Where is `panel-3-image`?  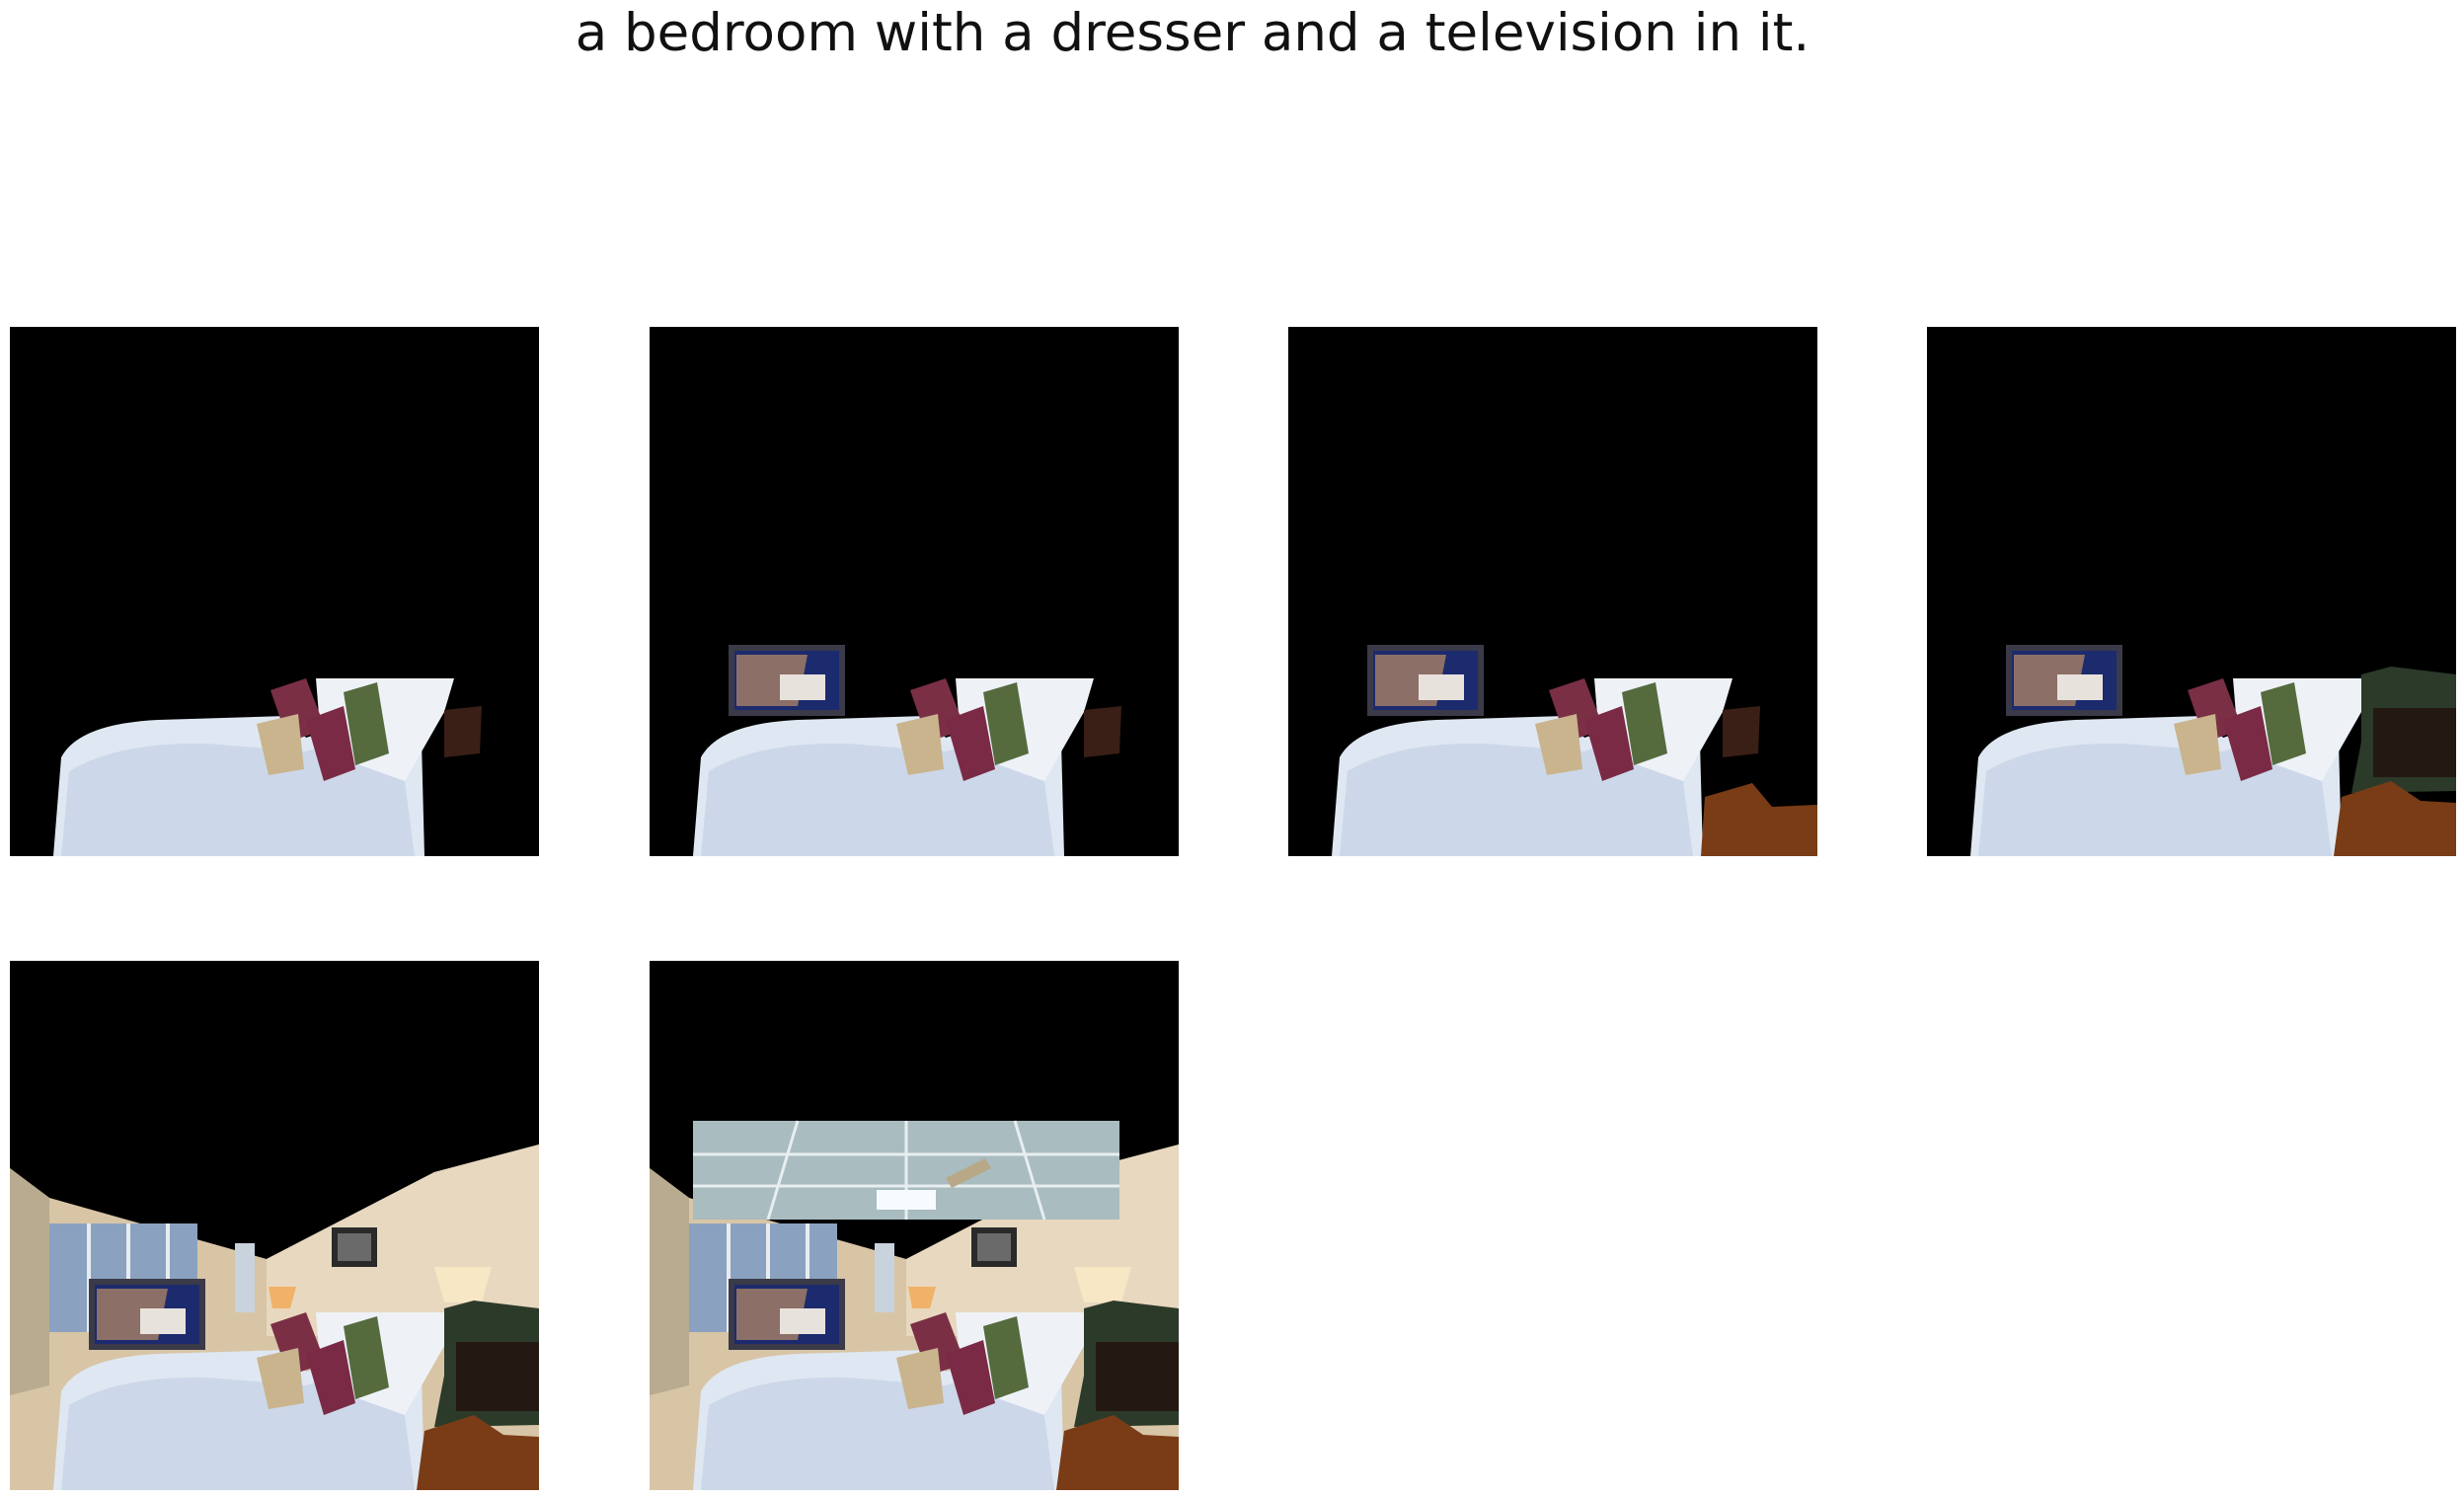 panel-3-image is located at coordinates (1574, 750).